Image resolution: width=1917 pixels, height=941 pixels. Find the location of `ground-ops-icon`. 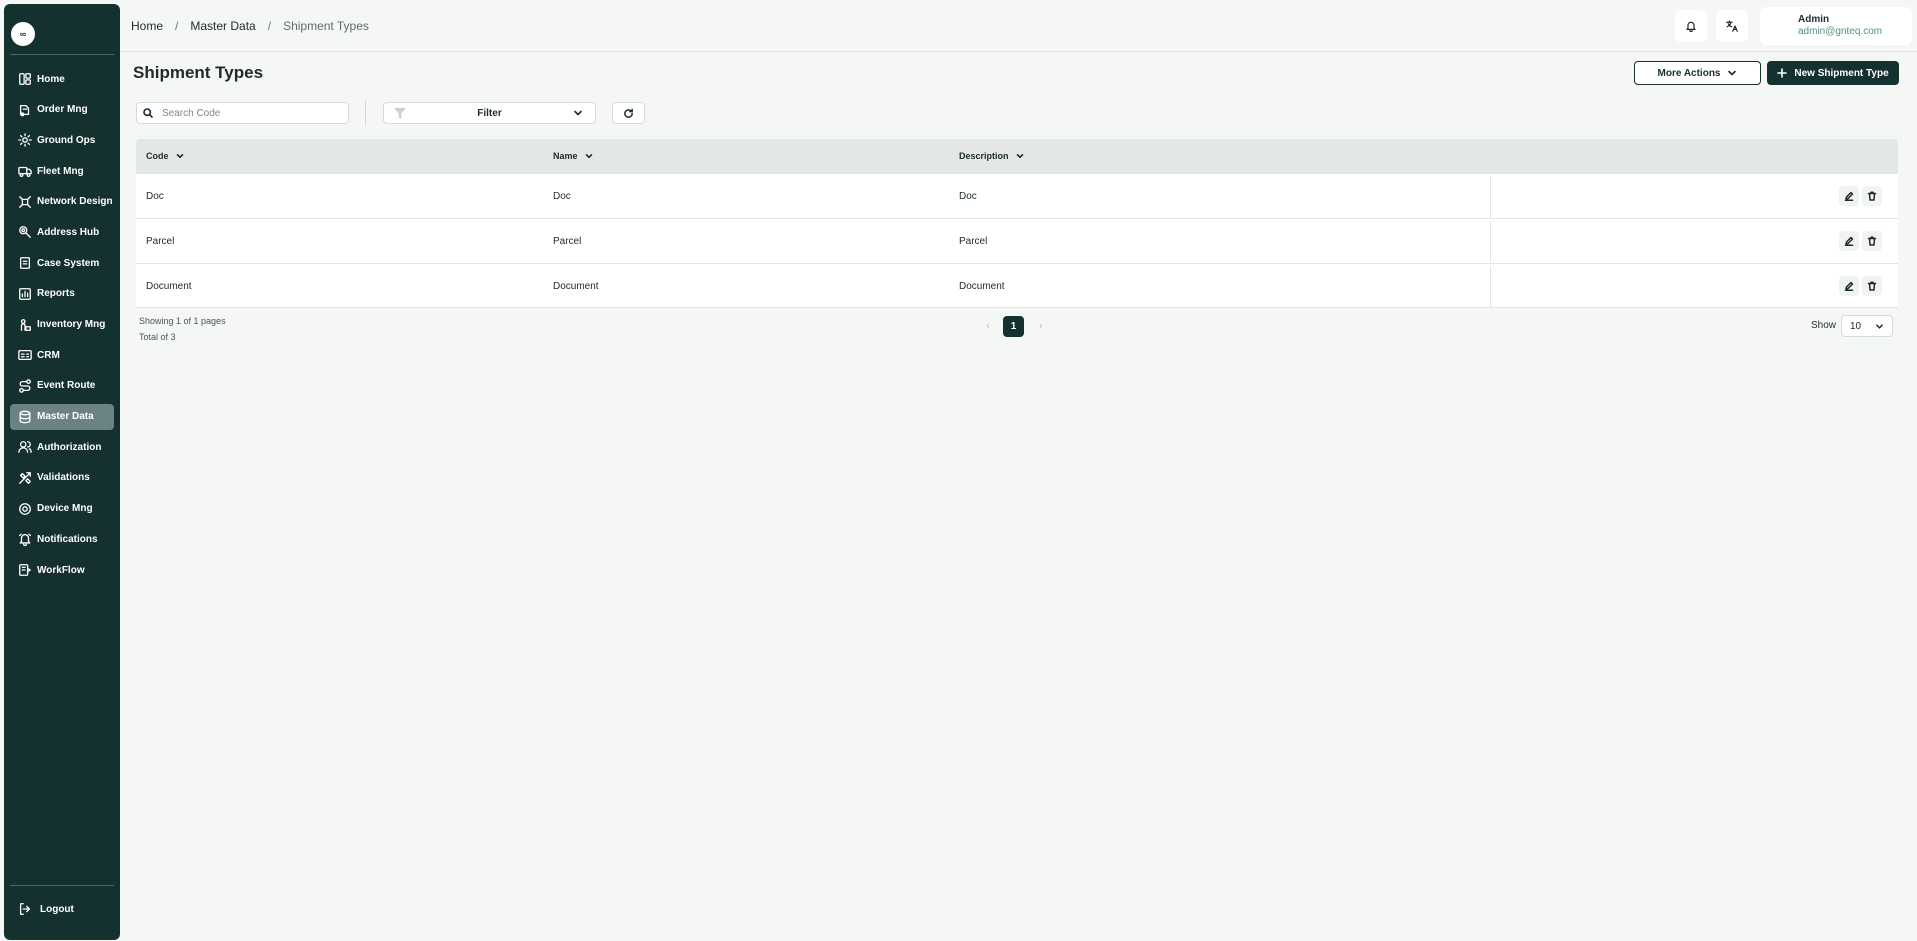

ground-ops-icon is located at coordinates (25, 140).